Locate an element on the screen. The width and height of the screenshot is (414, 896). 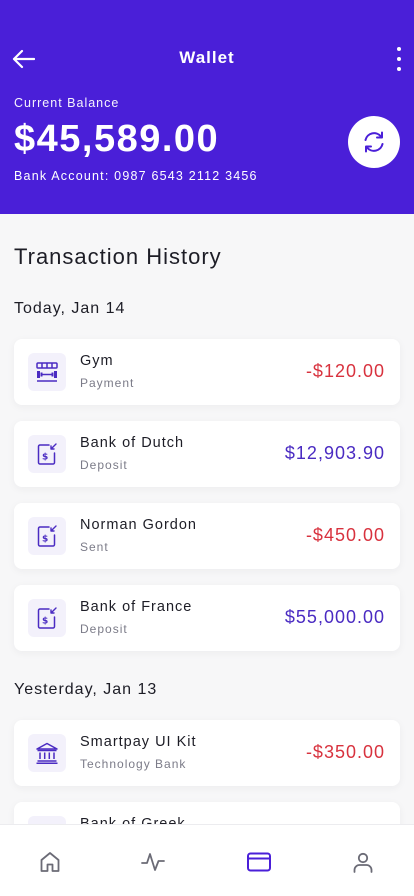
transaction-item: Gym Payment -$120.00 is located at coordinates (207, 372).